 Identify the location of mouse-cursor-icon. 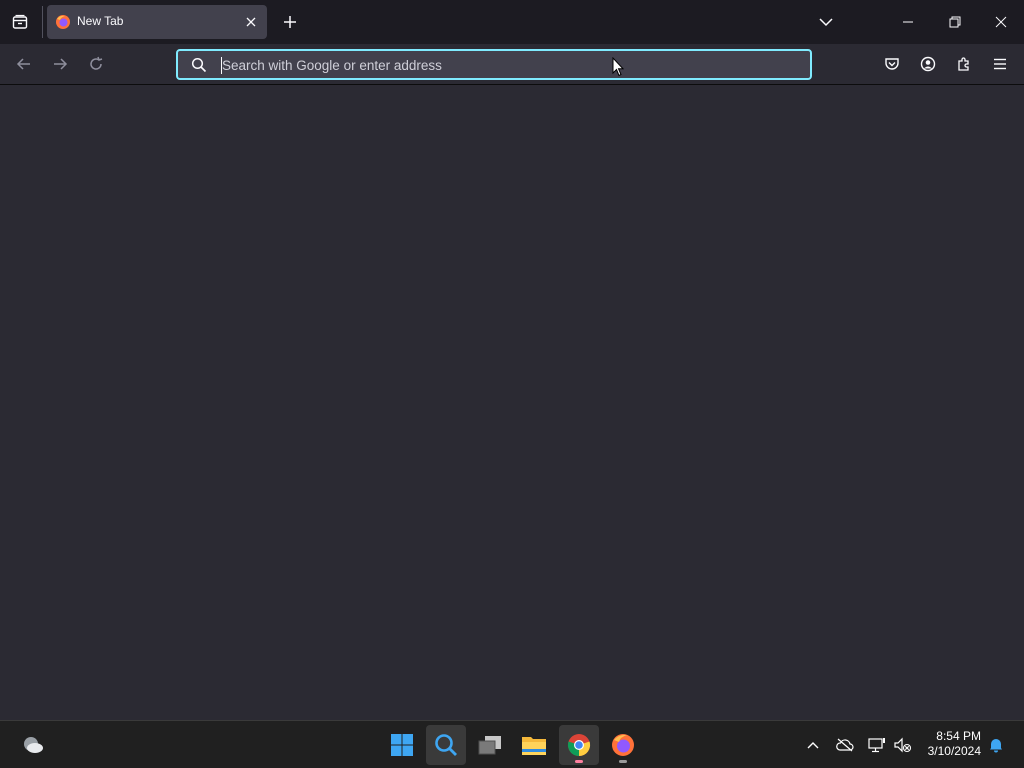
(618, 67).